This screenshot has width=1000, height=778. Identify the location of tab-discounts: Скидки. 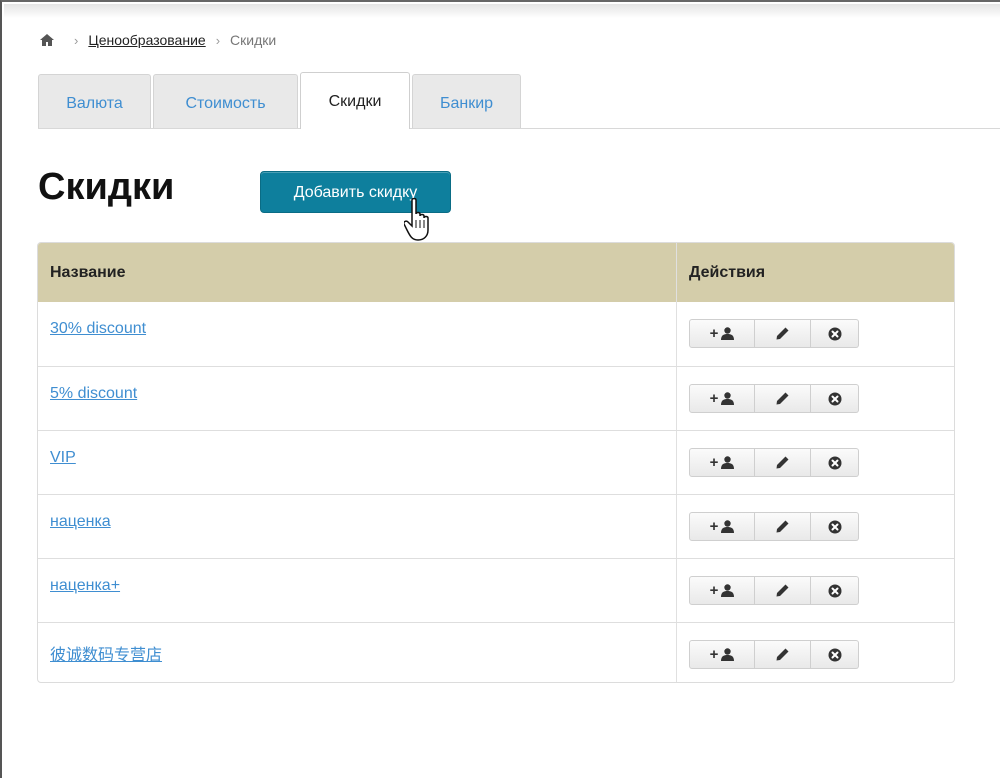
(355, 100).